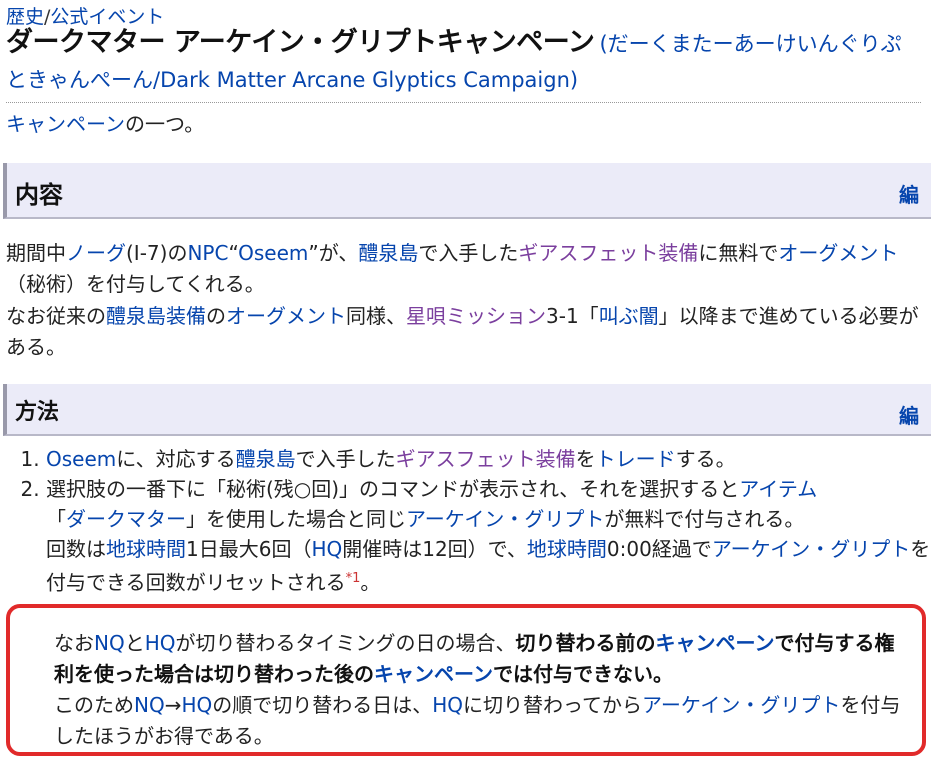 This screenshot has width=934, height=763. Describe the element at coordinates (467, 410) in the screenshot. I see `section-header-method: 方法 編` at that location.